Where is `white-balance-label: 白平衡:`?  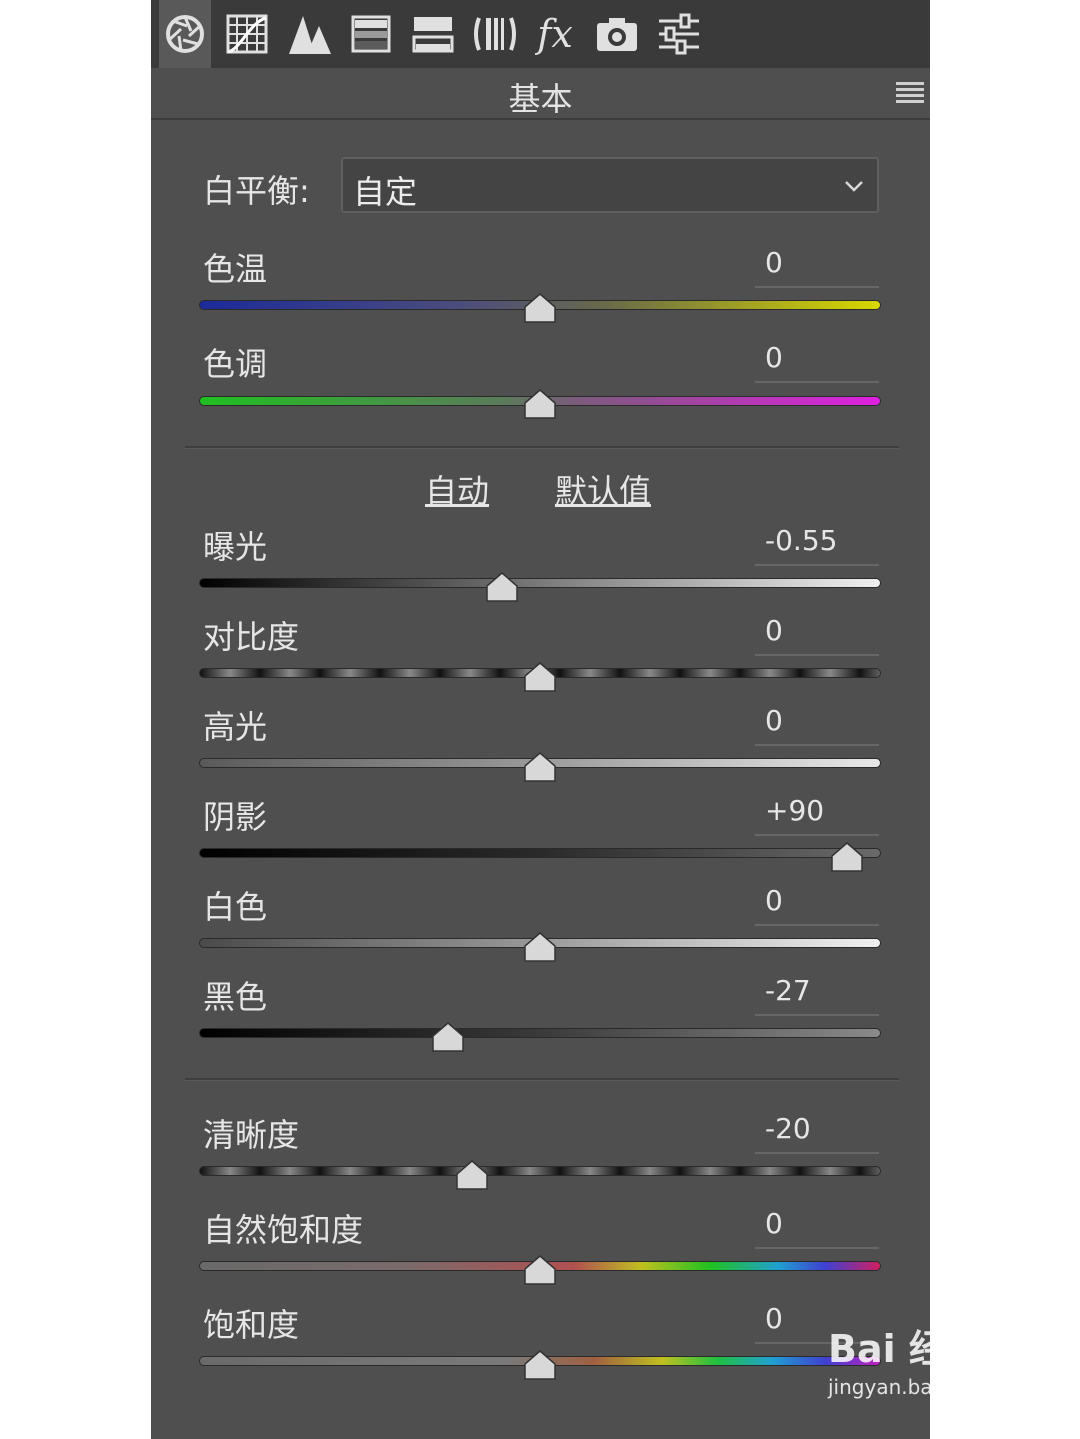 white-balance-label: 白平衡: is located at coordinates (256, 191).